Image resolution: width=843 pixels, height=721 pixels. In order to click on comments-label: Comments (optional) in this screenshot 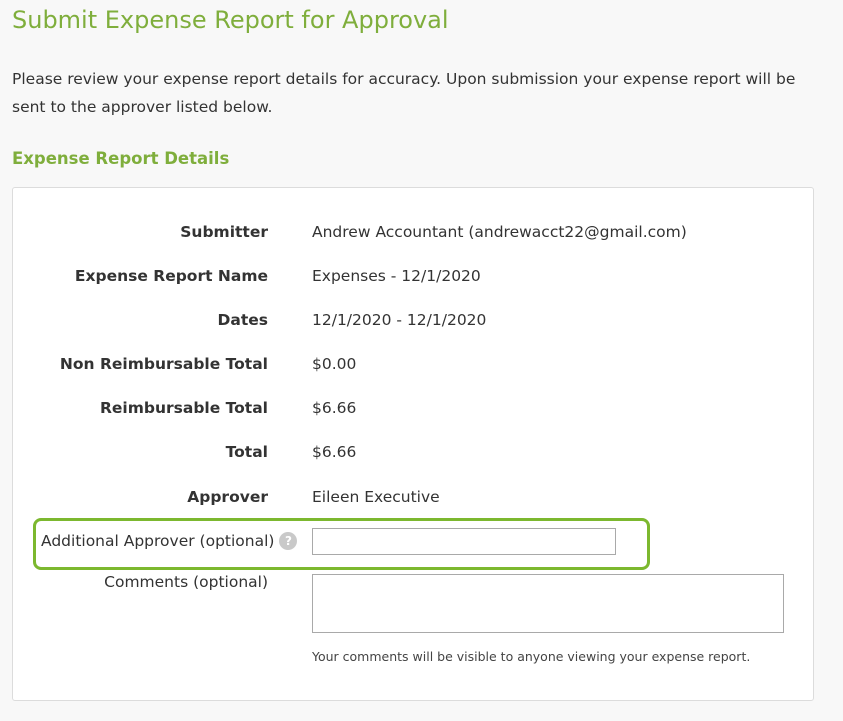, I will do `click(186, 582)`.